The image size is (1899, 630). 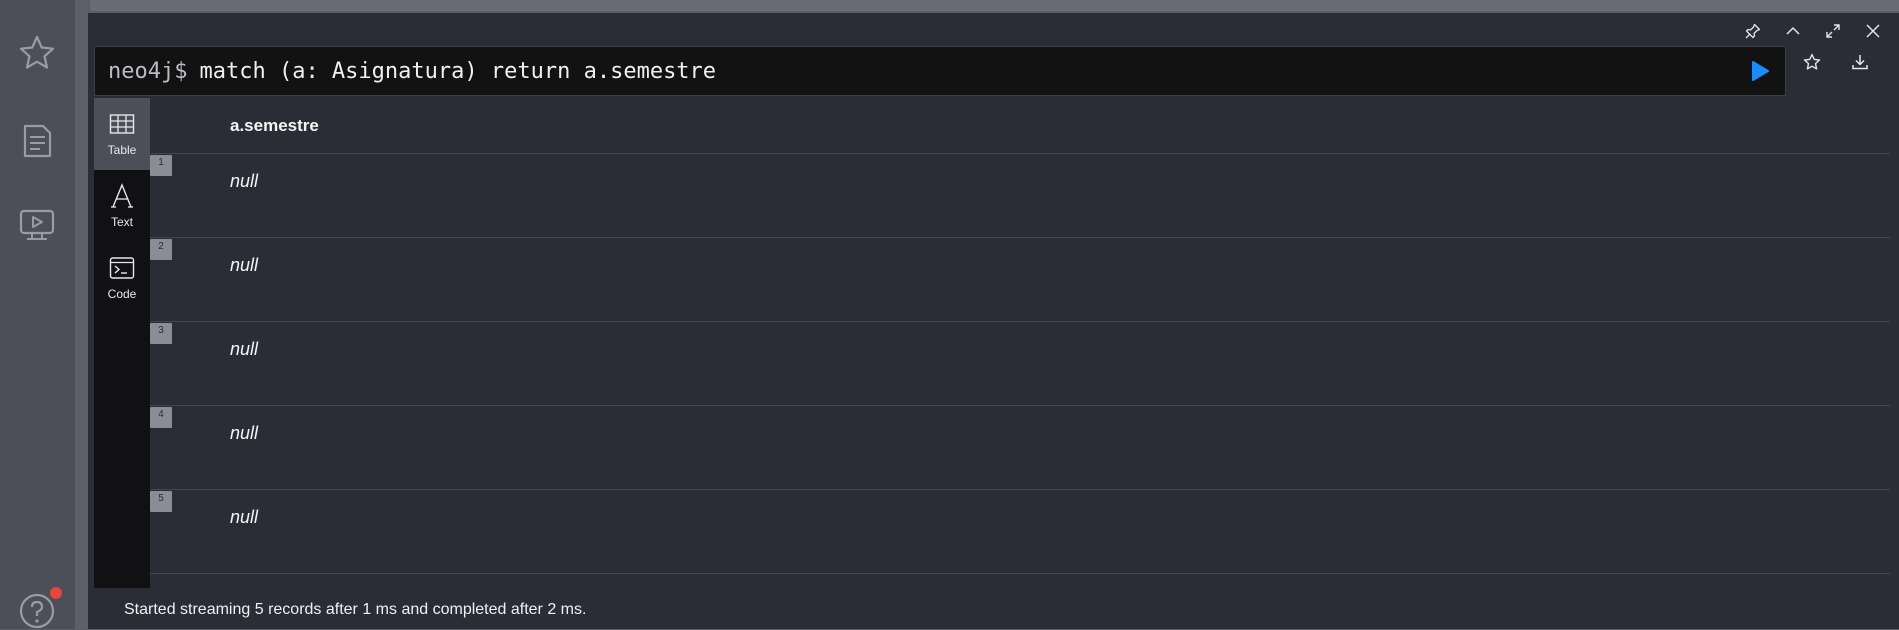 I want to click on editor-prompt: neo4j$, so click(x=148, y=71).